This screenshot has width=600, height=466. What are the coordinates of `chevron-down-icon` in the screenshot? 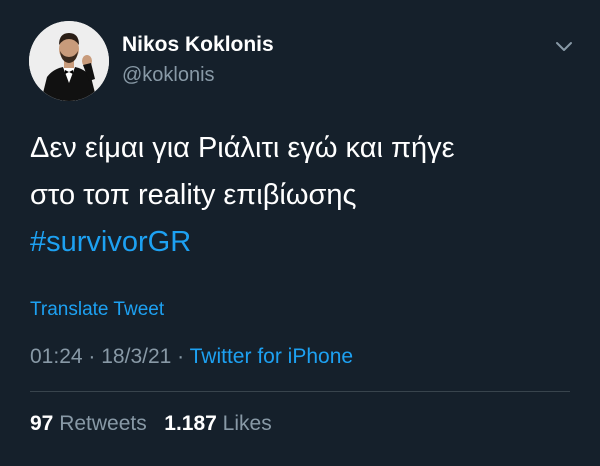 It's located at (564, 46).